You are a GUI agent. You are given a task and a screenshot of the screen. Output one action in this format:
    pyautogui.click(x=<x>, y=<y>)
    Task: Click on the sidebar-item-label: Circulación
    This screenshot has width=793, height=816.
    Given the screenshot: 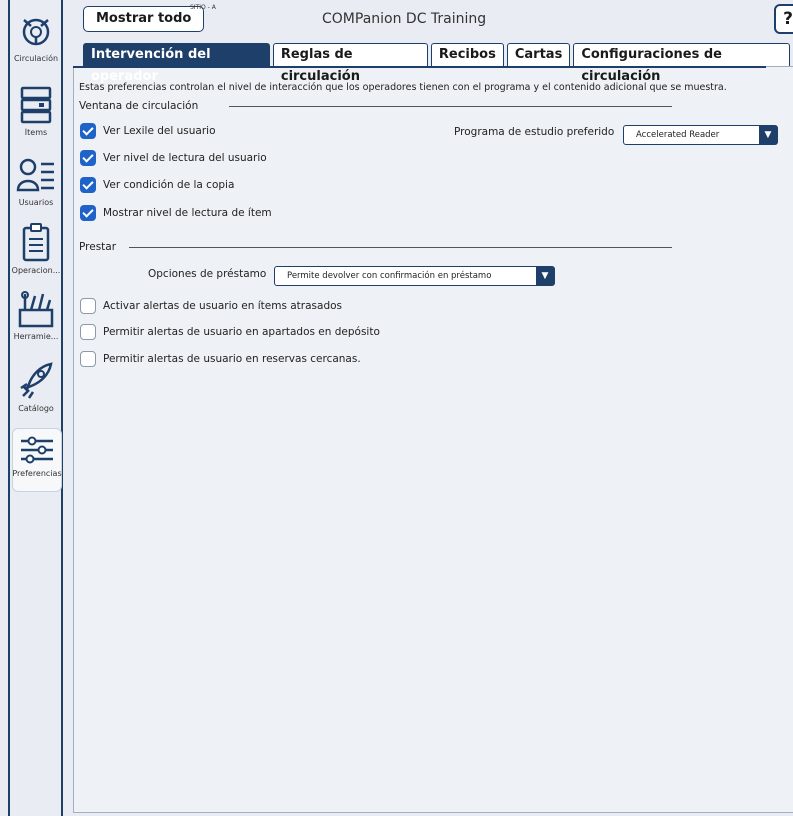 What is the action you would take?
    pyautogui.click(x=36, y=58)
    